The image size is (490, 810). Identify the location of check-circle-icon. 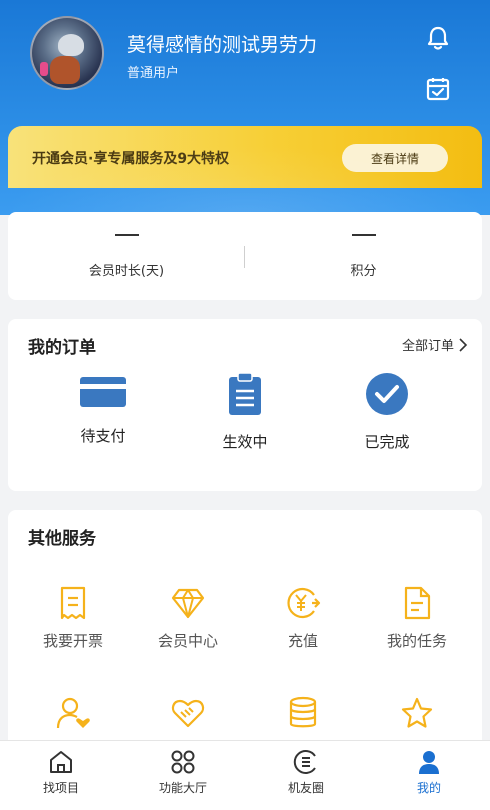
(387, 394).